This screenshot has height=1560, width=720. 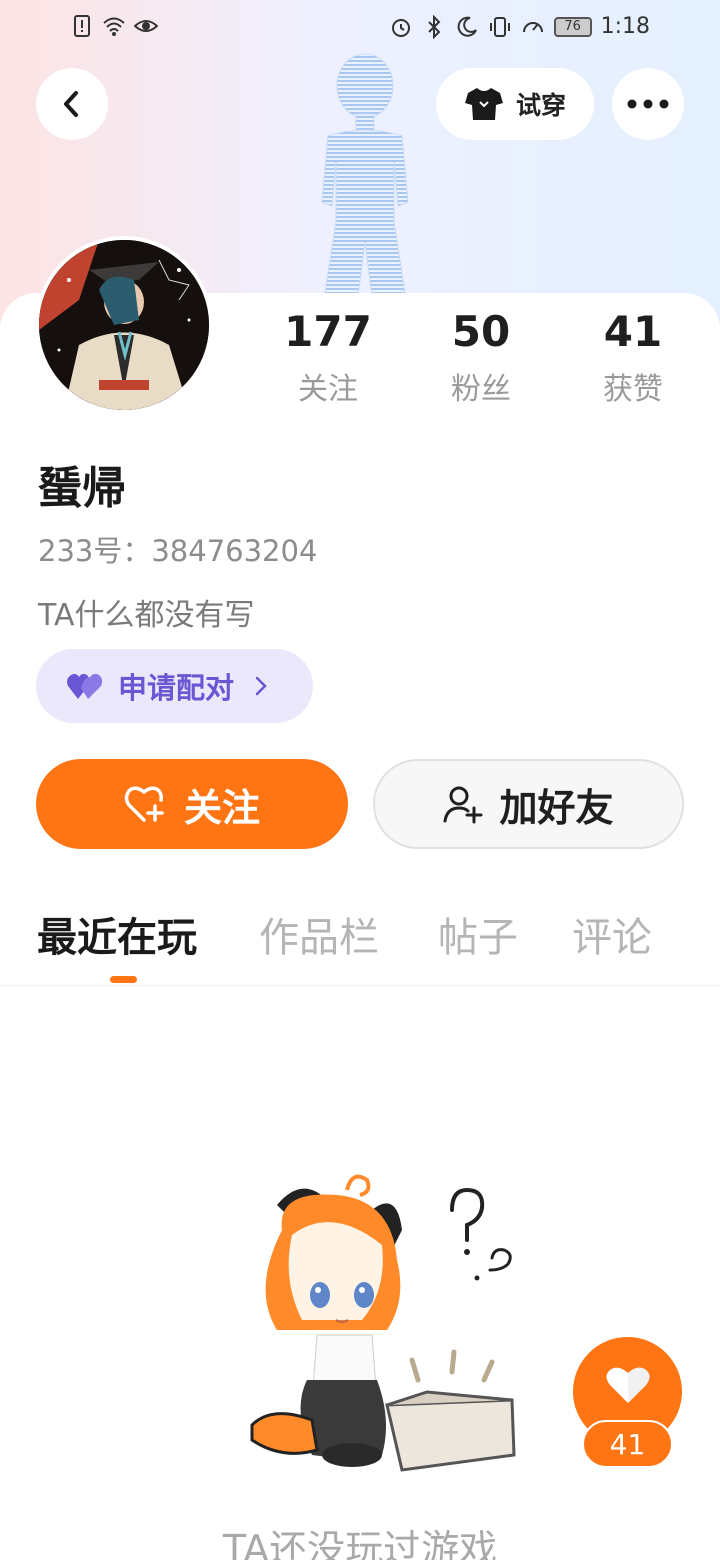 What do you see at coordinates (82, 26) in the screenshot?
I see `alert-icon` at bounding box center [82, 26].